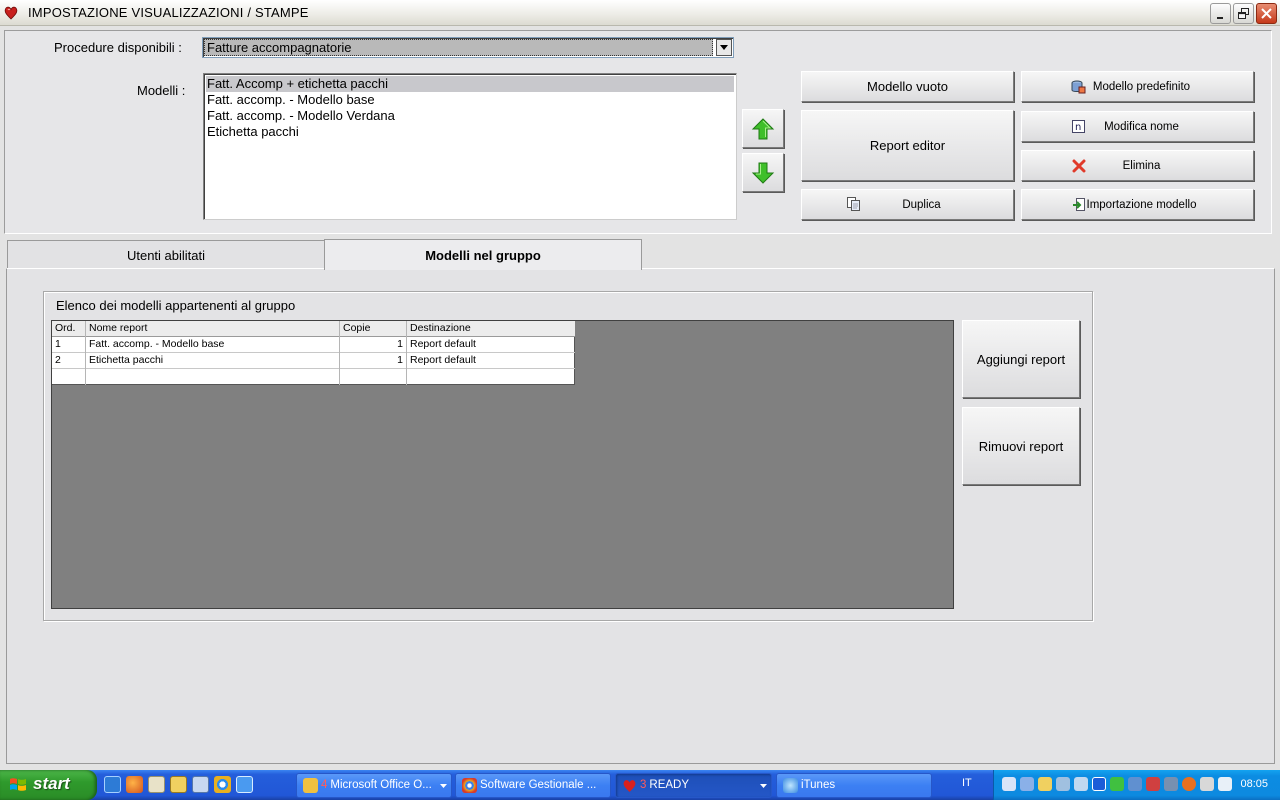  What do you see at coordinates (200, 784) in the screenshot?
I see `calculator-icon` at bounding box center [200, 784].